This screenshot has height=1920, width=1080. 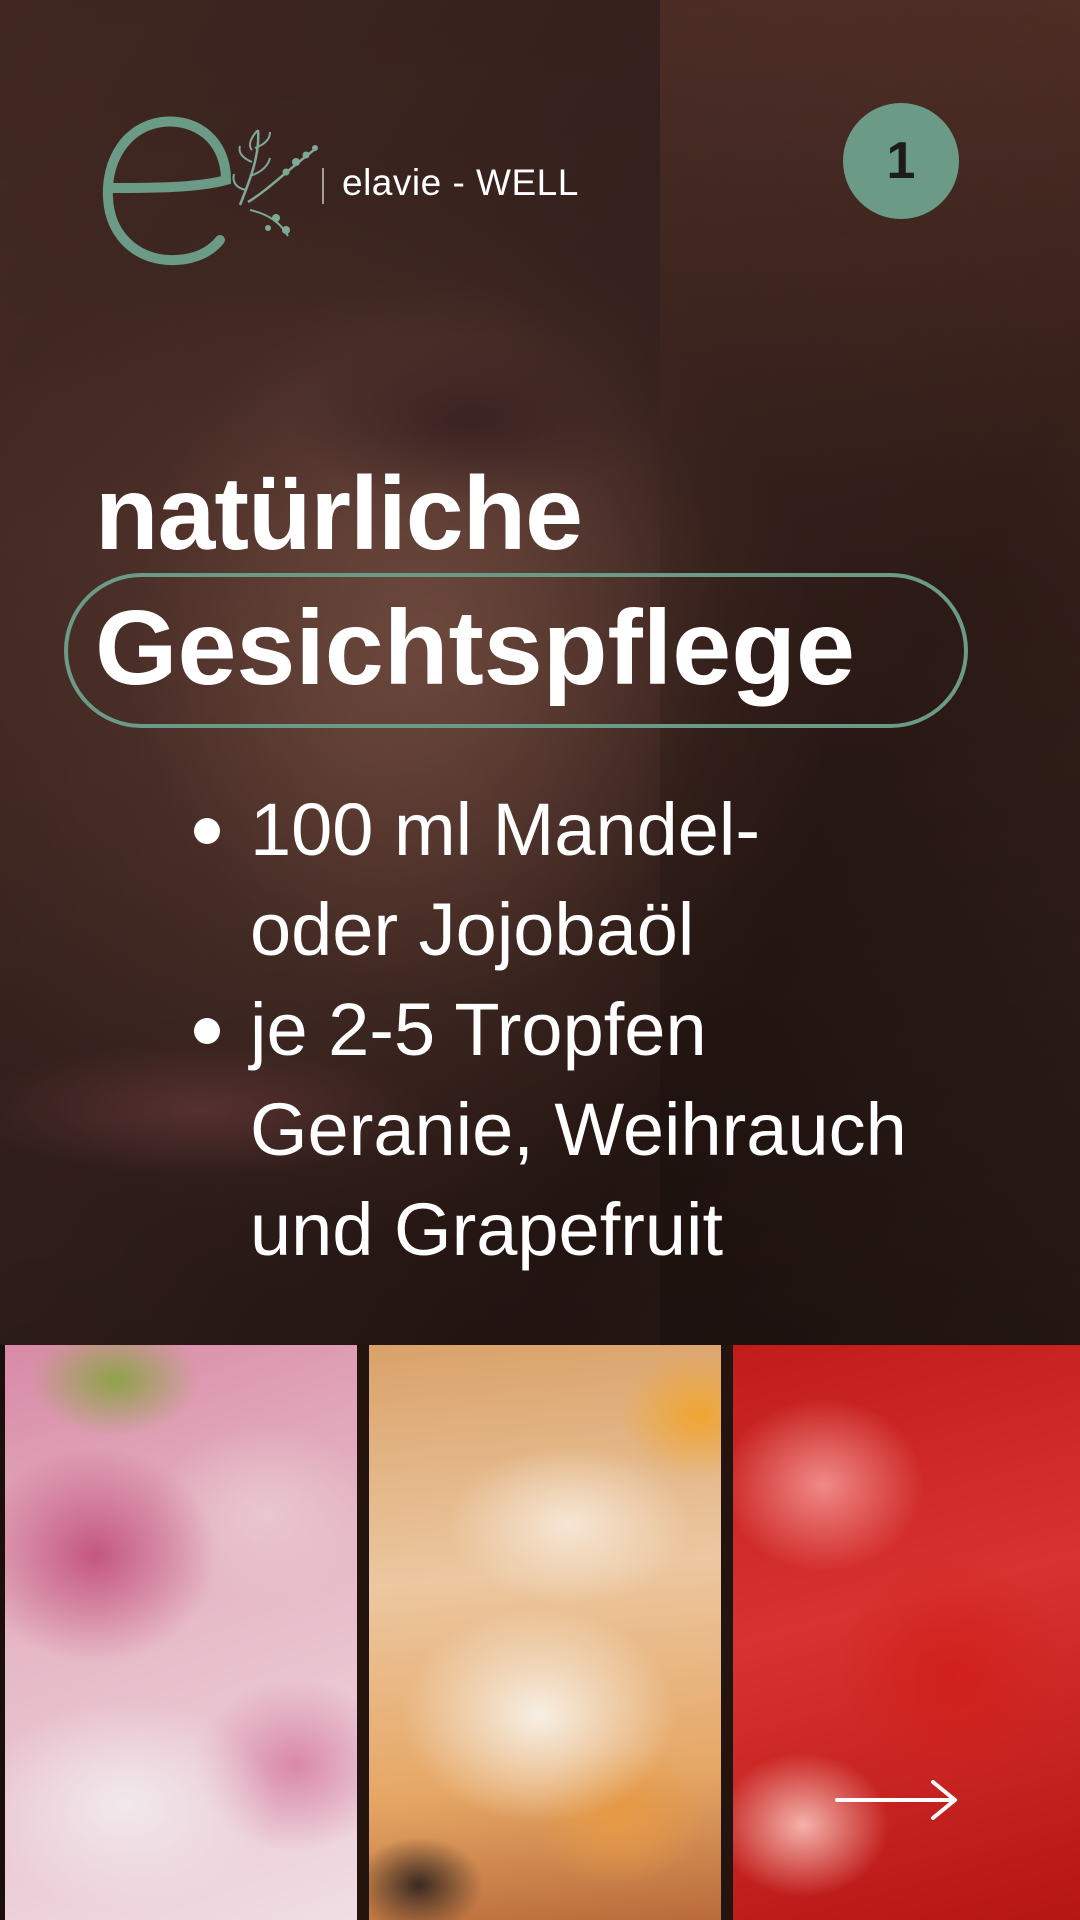 What do you see at coordinates (505, 829) in the screenshot?
I see `ingredient-line: 100 ml Mandel-` at bounding box center [505, 829].